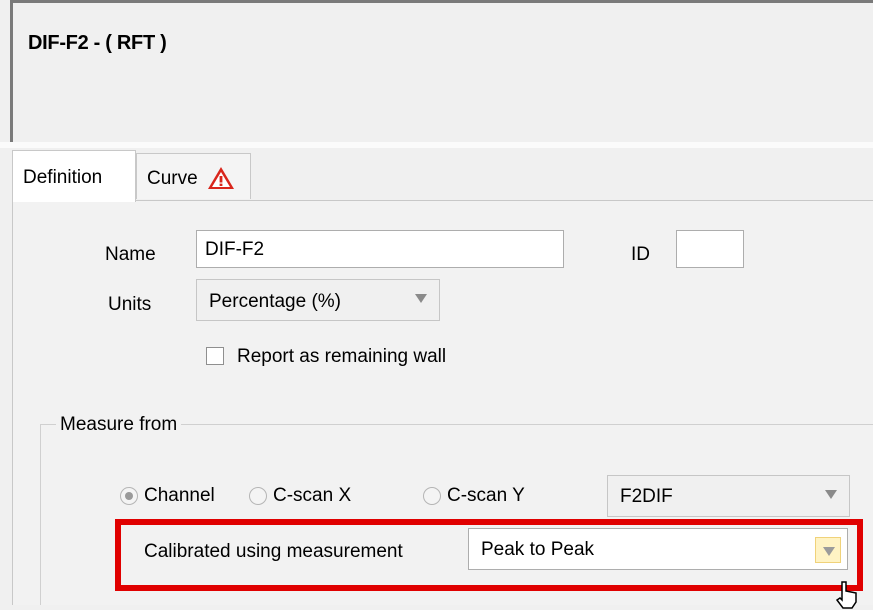  What do you see at coordinates (130, 304) in the screenshot?
I see `units-label: Units` at bounding box center [130, 304].